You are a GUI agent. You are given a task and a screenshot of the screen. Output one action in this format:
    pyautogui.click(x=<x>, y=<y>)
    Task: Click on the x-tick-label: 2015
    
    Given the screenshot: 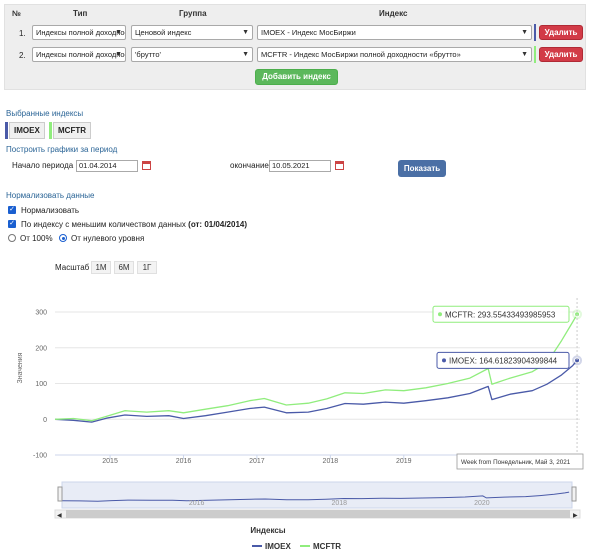 What is the action you would take?
    pyautogui.click(x=110, y=461)
    